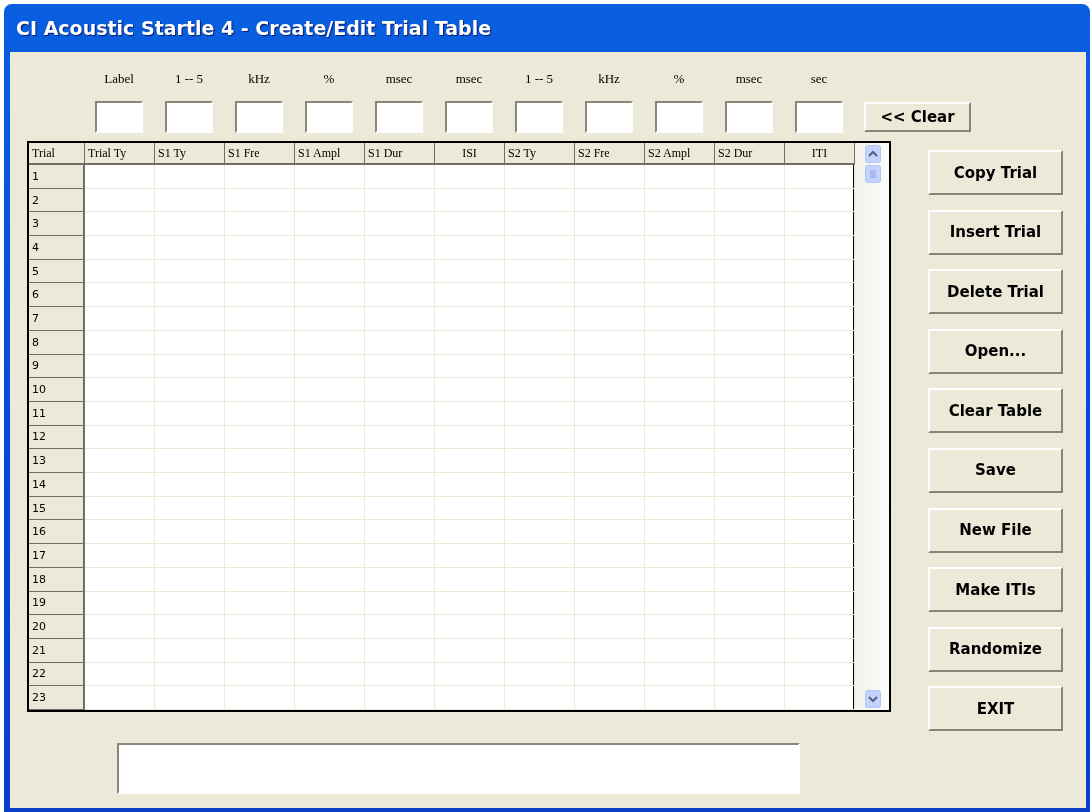 The image size is (1090, 812). Describe the element at coordinates (995, 411) in the screenshot. I see `action-button: Clear Table` at that location.